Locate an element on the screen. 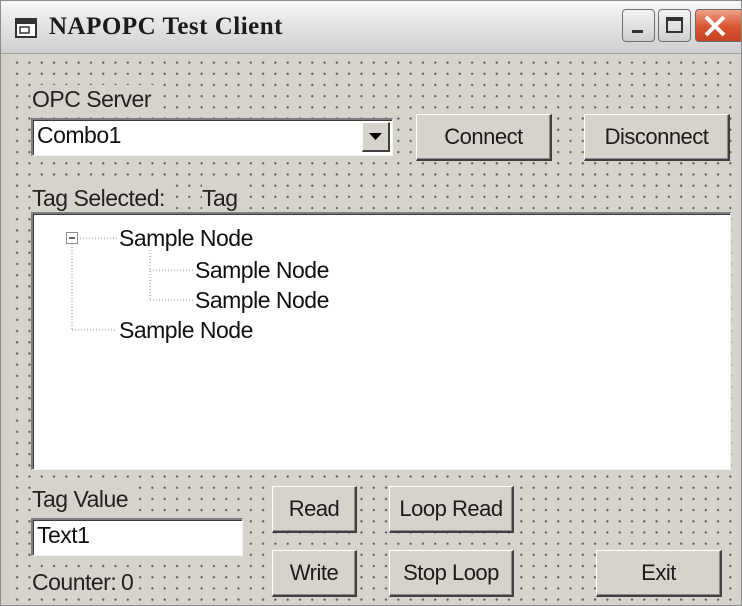 The height and width of the screenshot is (606, 742). window-title: NAPOPC Test Client is located at coordinates (166, 26).